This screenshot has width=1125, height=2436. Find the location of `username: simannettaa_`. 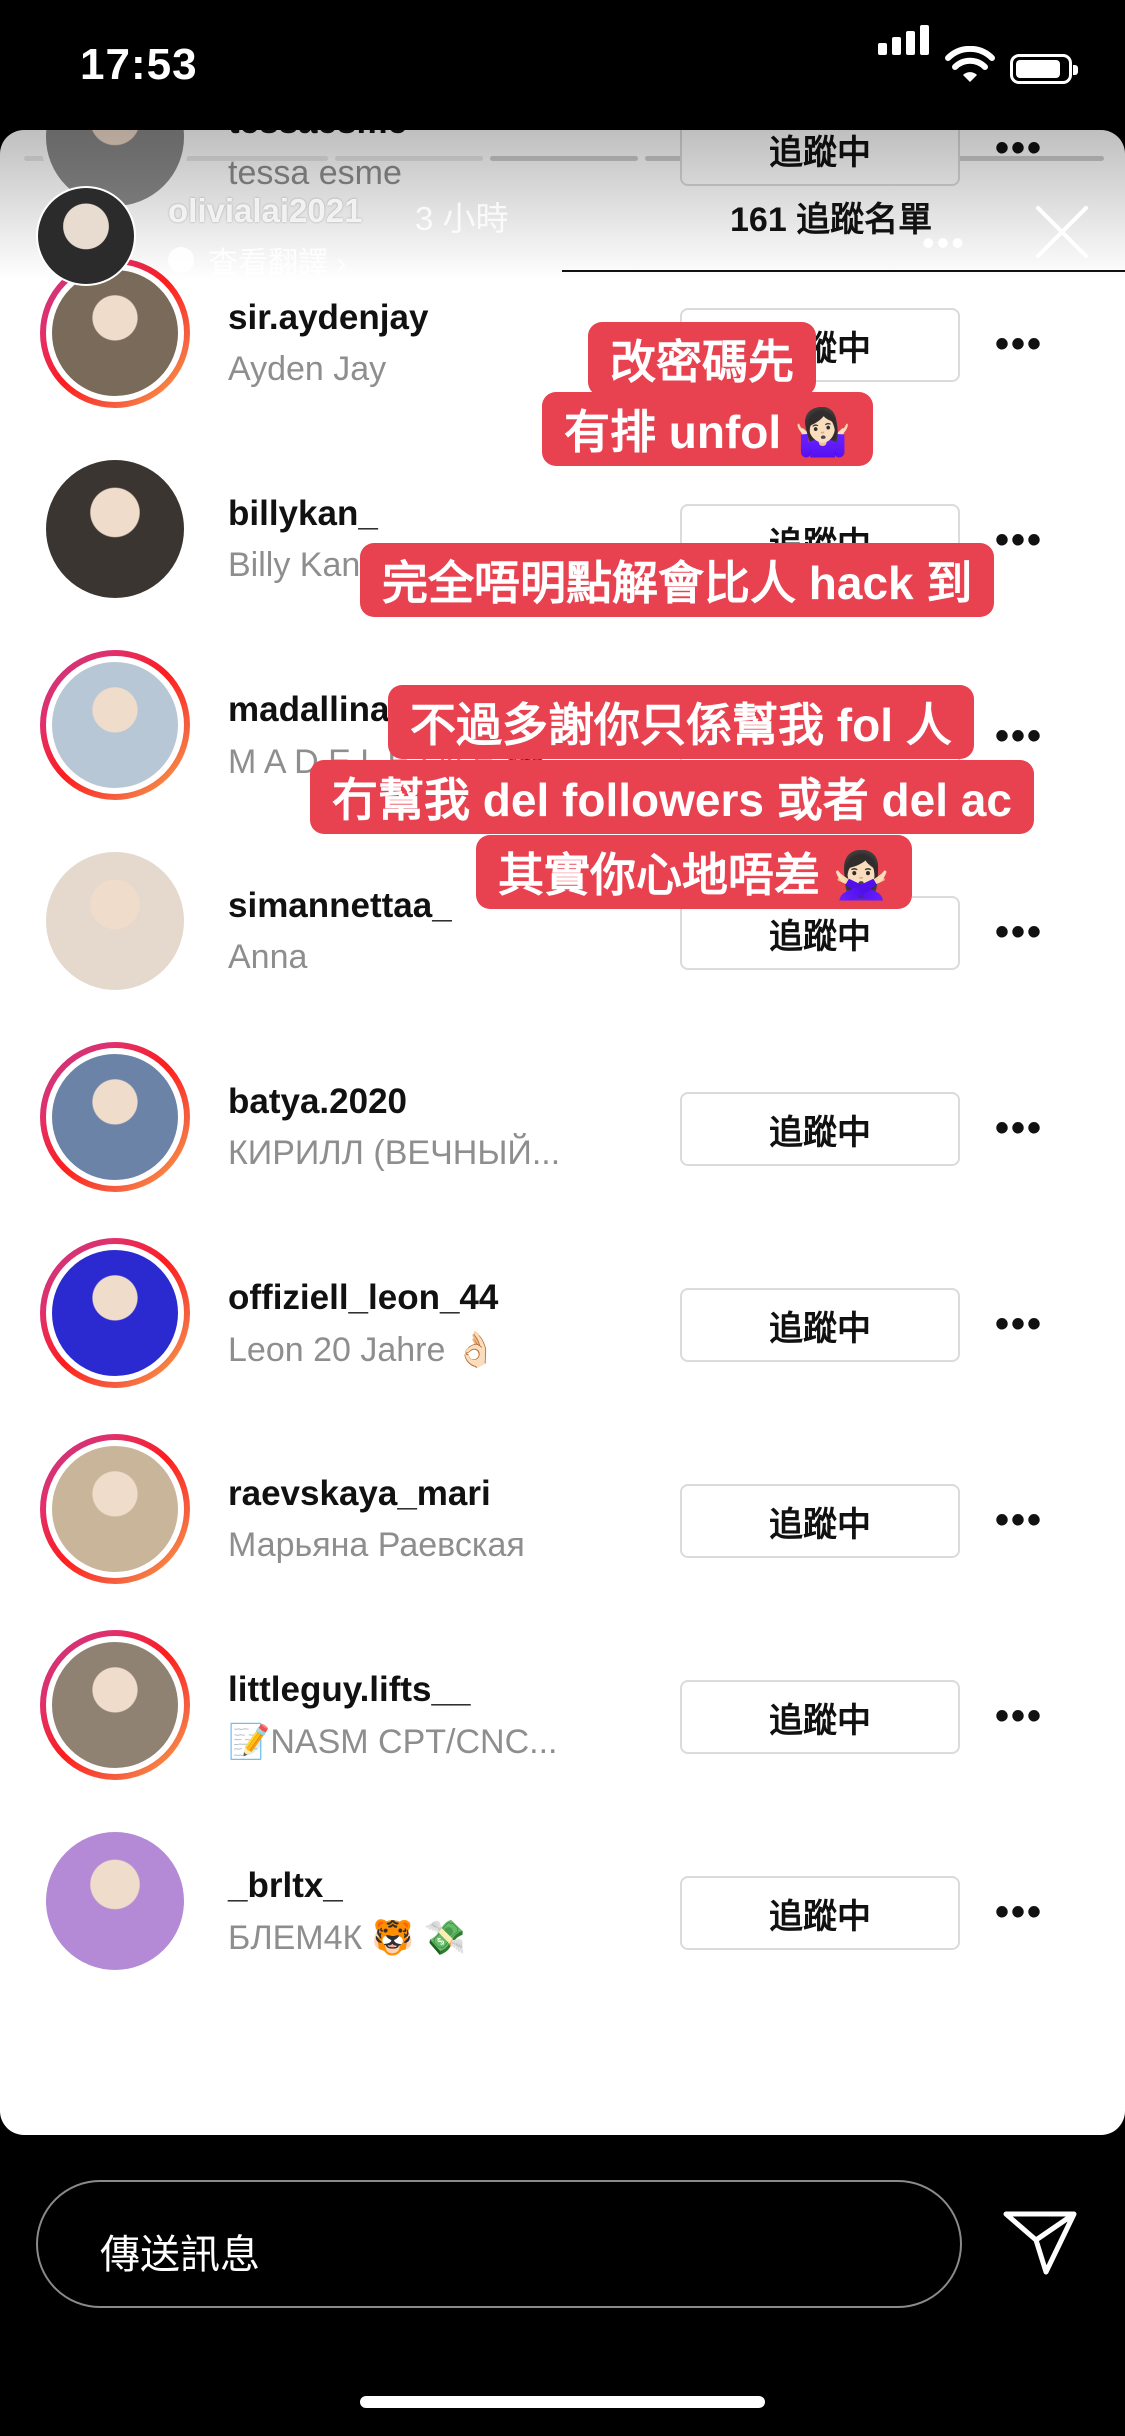

username: simannettaa_ is located at coordinates (340, 906).